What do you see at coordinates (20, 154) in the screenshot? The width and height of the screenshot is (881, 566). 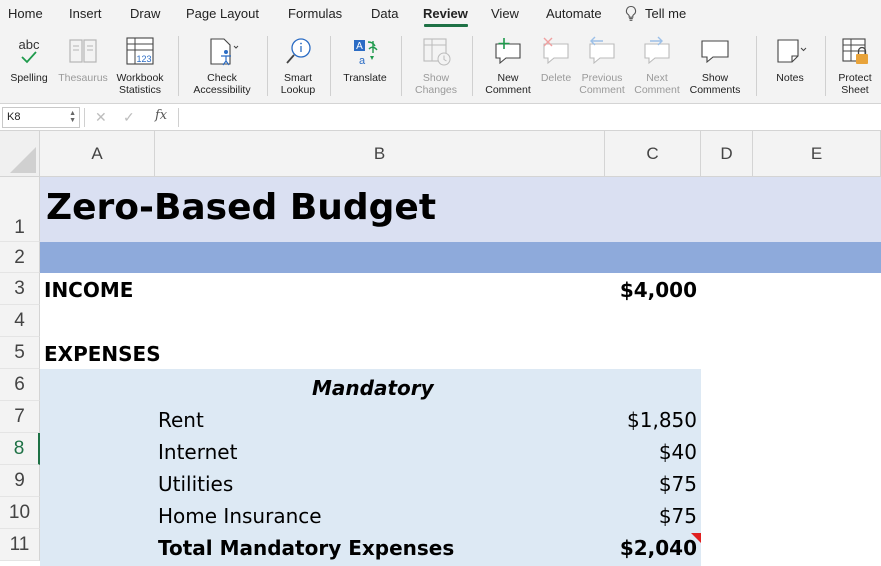 I see `select-all-corner` at bounding box center [20, 154].